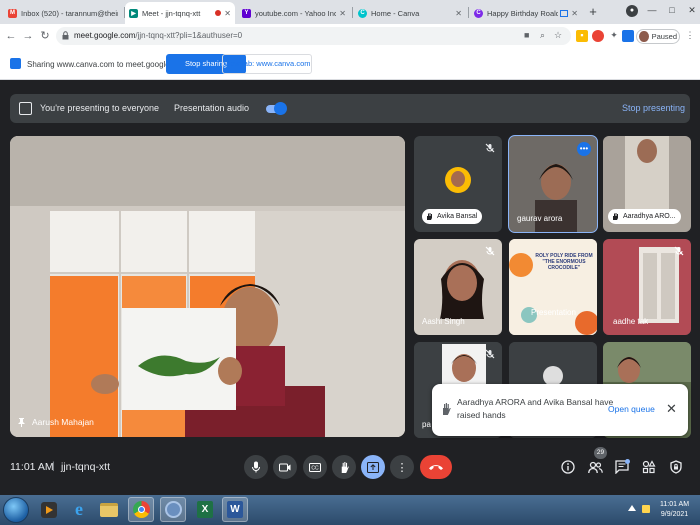 The width and height of the screenshot is (700, 525). I want to click on slide-line: CROCODILE", so click(564, 268).